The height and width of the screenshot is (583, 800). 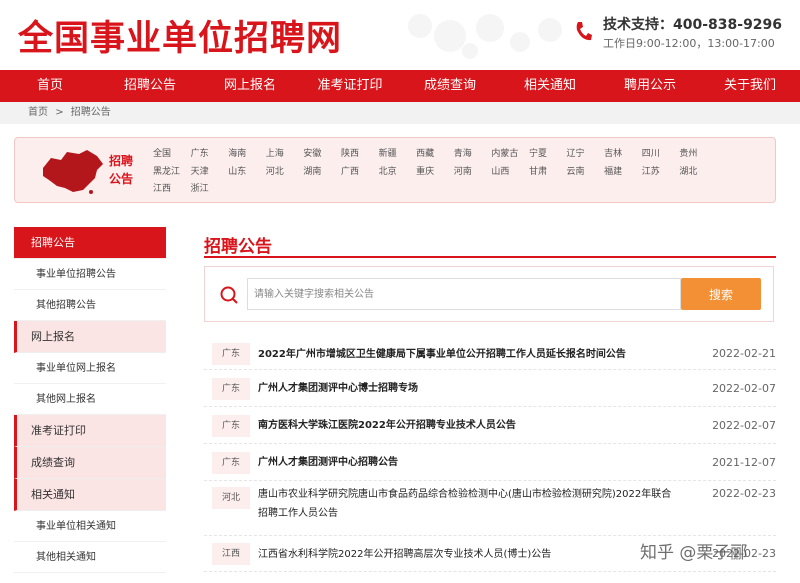 What do you see at coordinates (473, 173) in the screenshot?
I see `province-link: 河南` at bounding box center [473, 173].